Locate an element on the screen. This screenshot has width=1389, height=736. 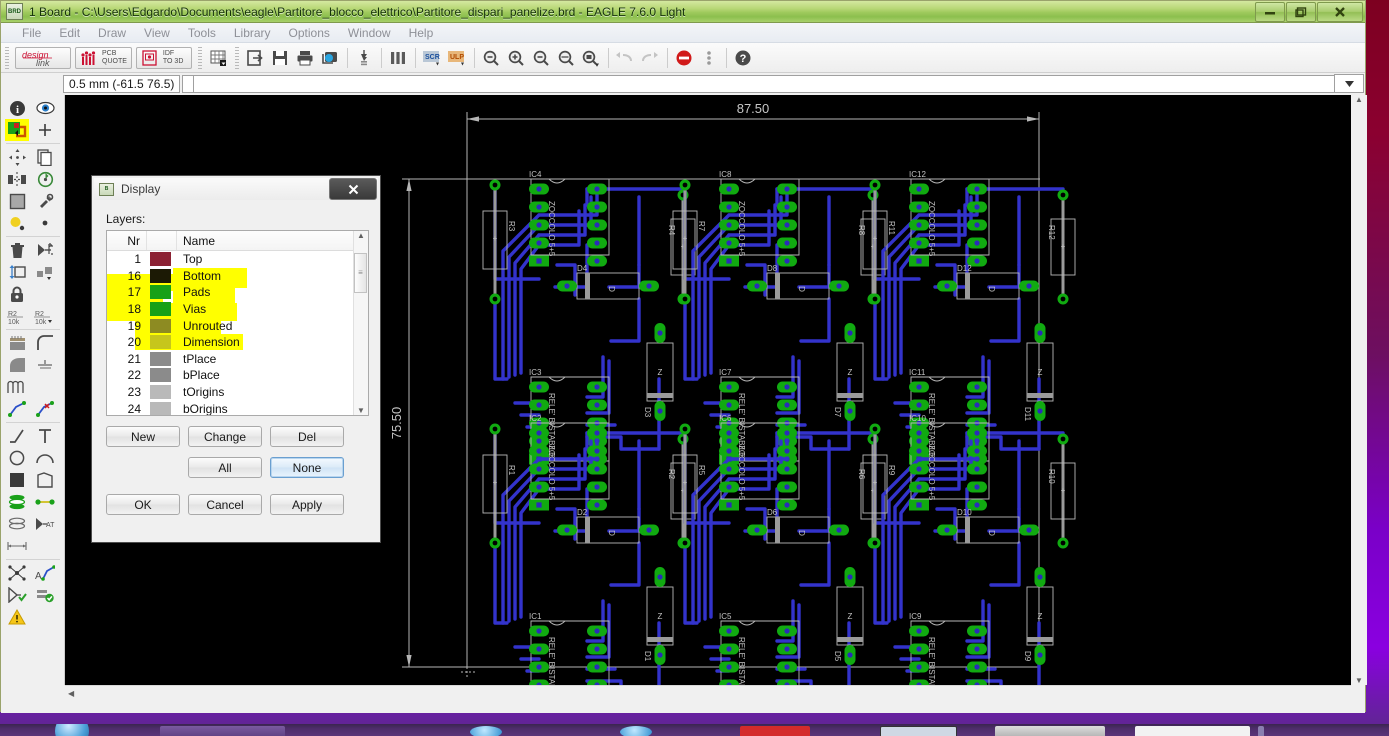
layer-row: 19 Unrouted is located at coordinates (237, 325).